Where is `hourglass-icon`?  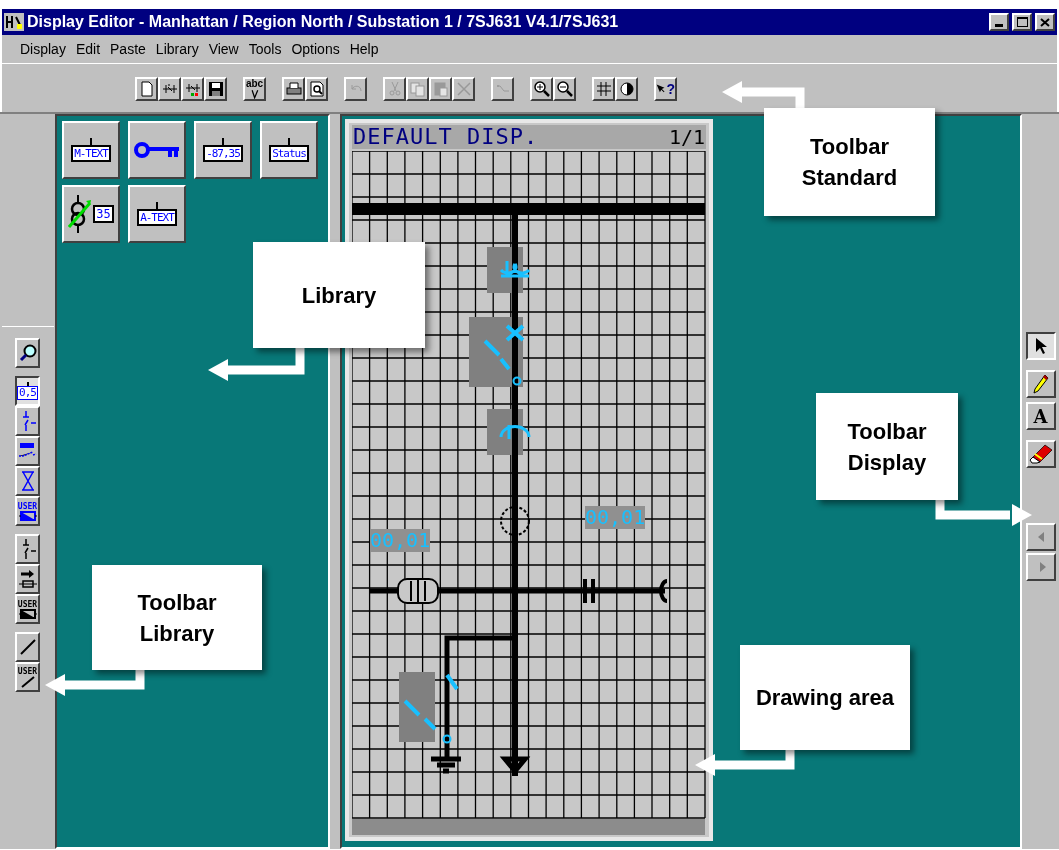
hourglass-icon is located at coordinates (27, 481).